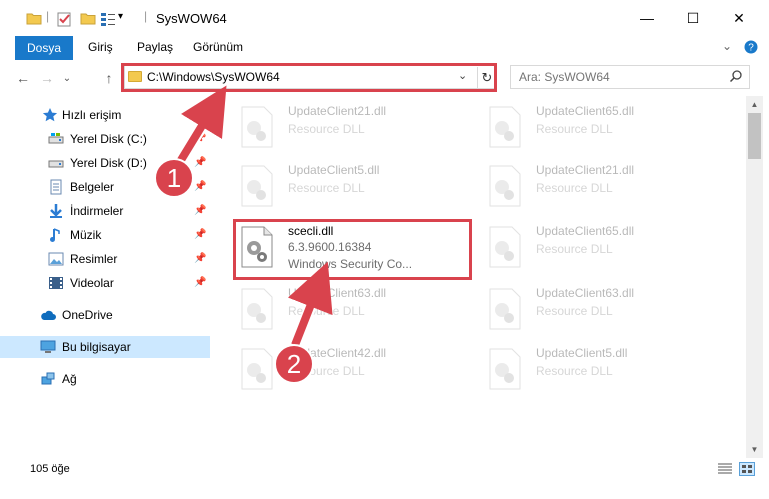  I want to click on search-icon, so click(736, 76).